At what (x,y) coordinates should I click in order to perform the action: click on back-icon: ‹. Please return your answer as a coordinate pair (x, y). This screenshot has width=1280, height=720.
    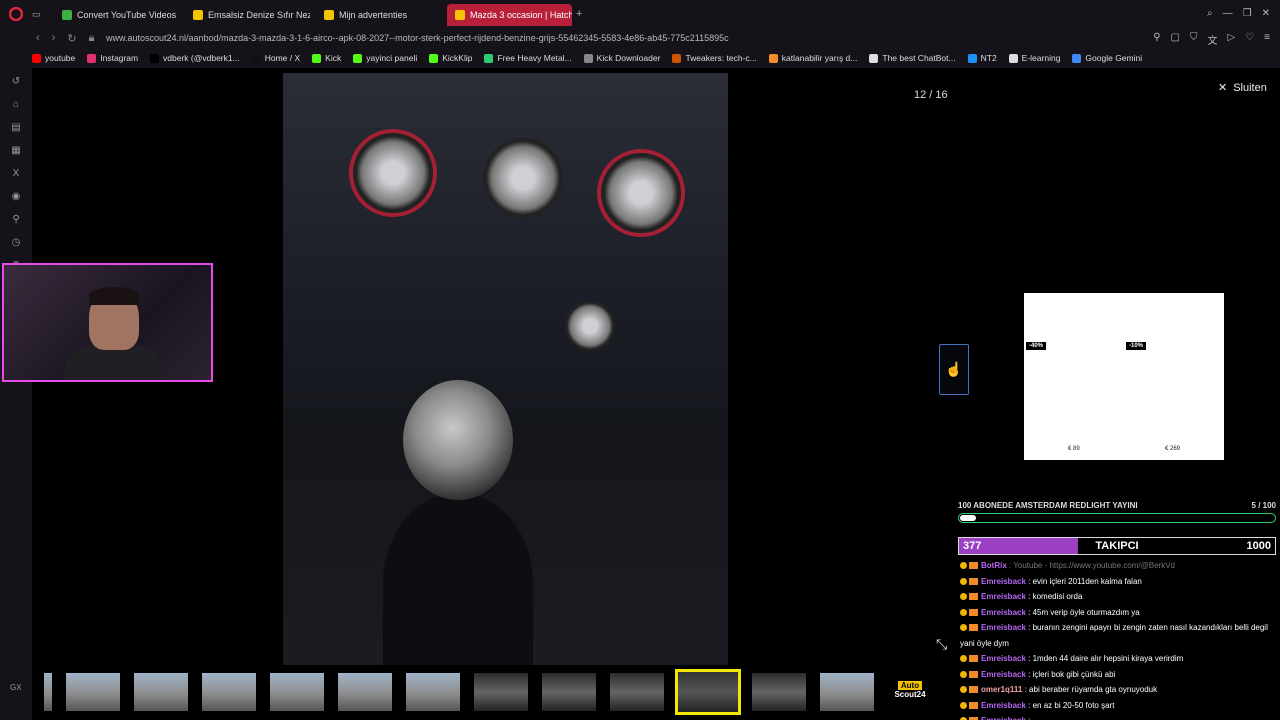
    Looking at the image, I should click on (38, 38).